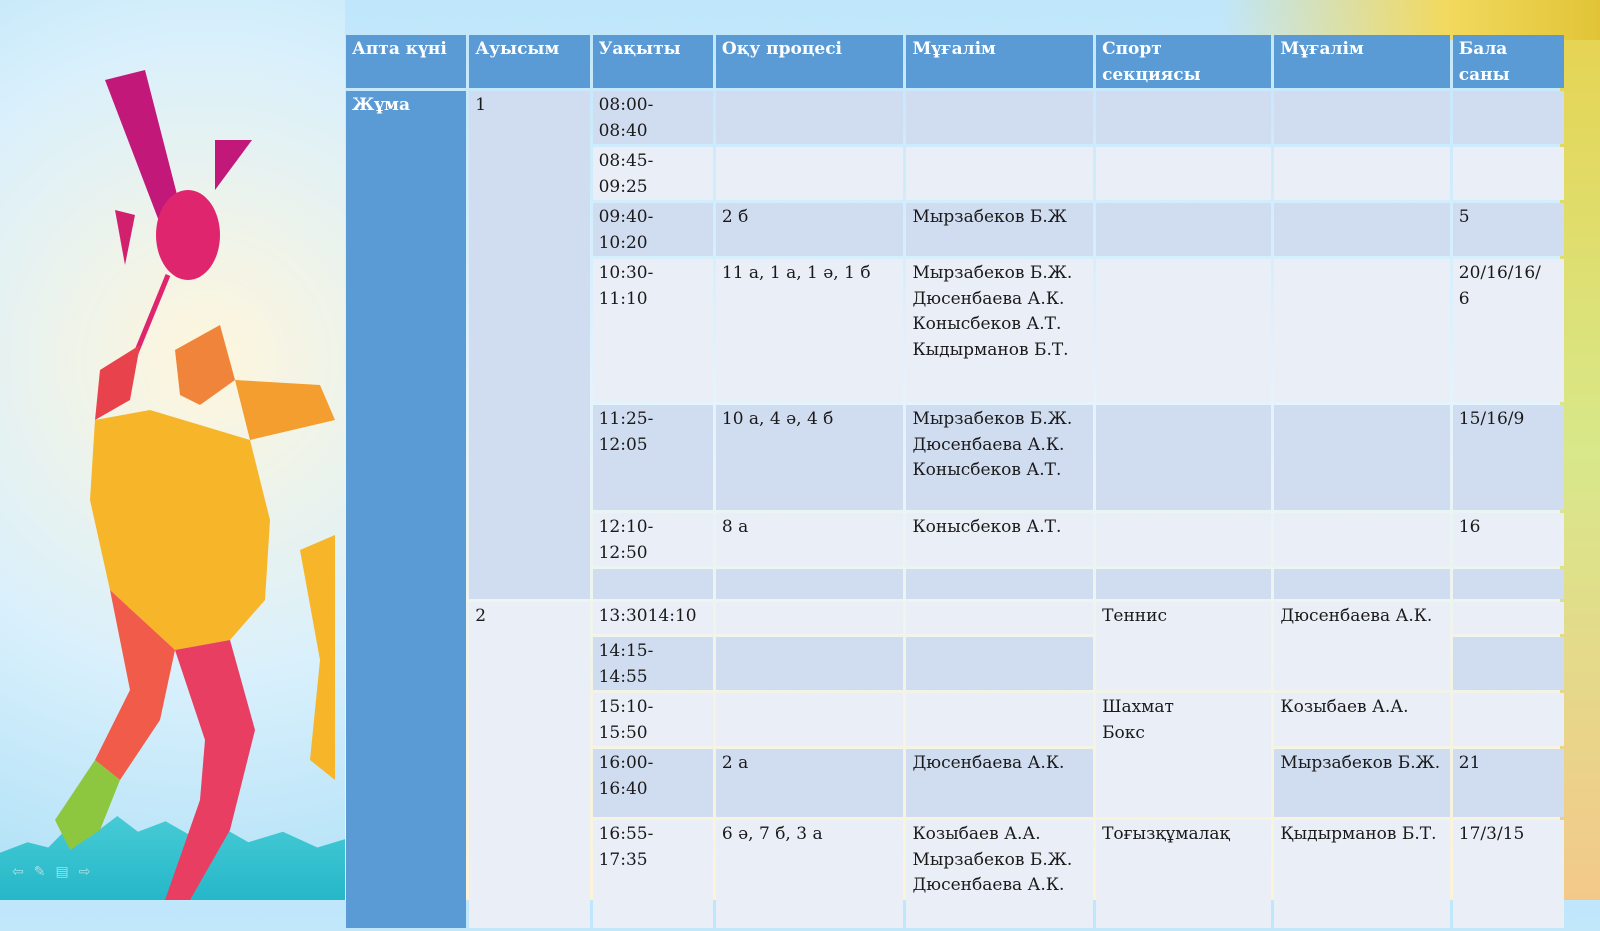 The width and height of the screenshot is (1600, 931). Describe the element at coordinates (652, 874) in the screenshot. I see `time-cell: 16:55- 17:35` at that location.